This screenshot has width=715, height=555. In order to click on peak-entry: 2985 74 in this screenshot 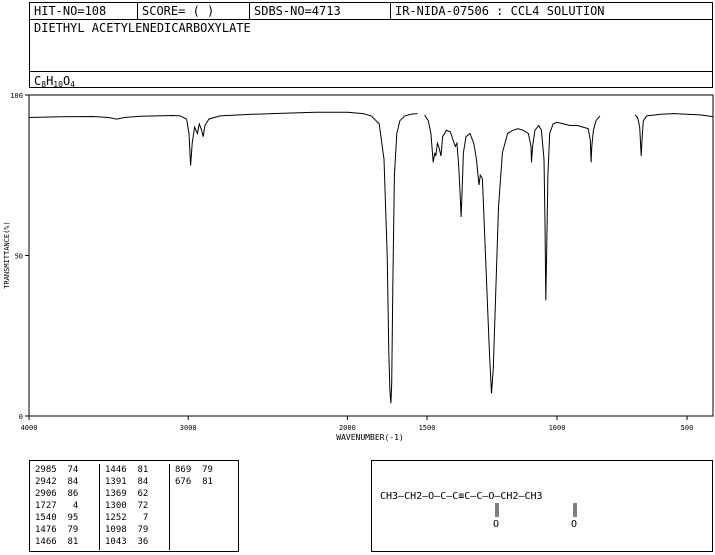, I will do `click(57, 470)`.